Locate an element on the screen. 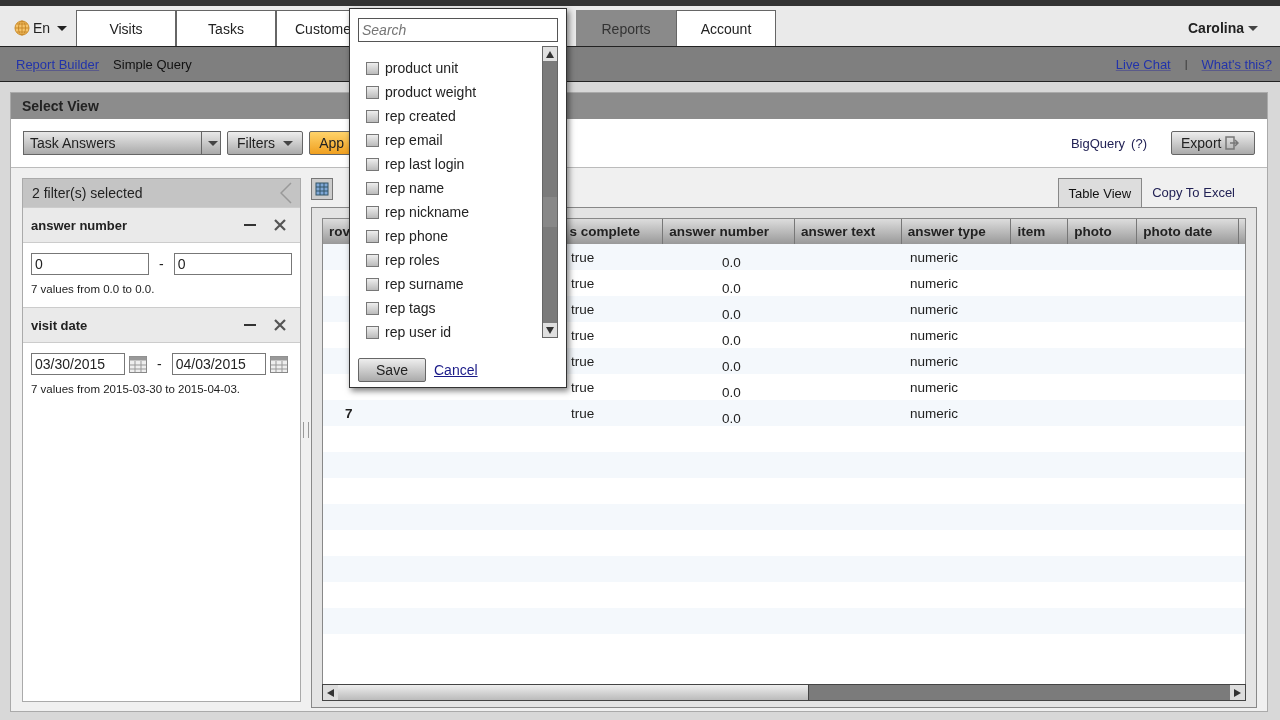 Image resolution: width=1280 pixels, height=720 pixels. filter-note: 7 values from 0.0 to 0.0. is located at coordinates (93, 289).